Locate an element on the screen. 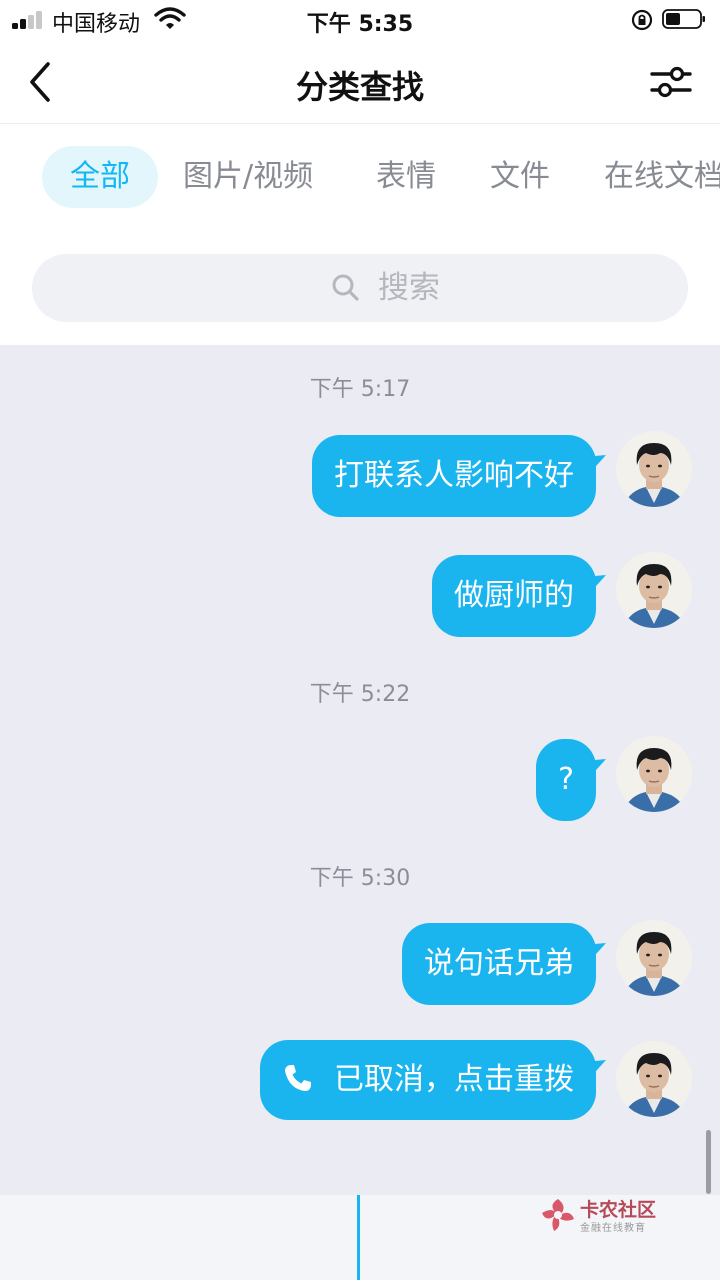  filter-button is located at coordinates (671, 82).